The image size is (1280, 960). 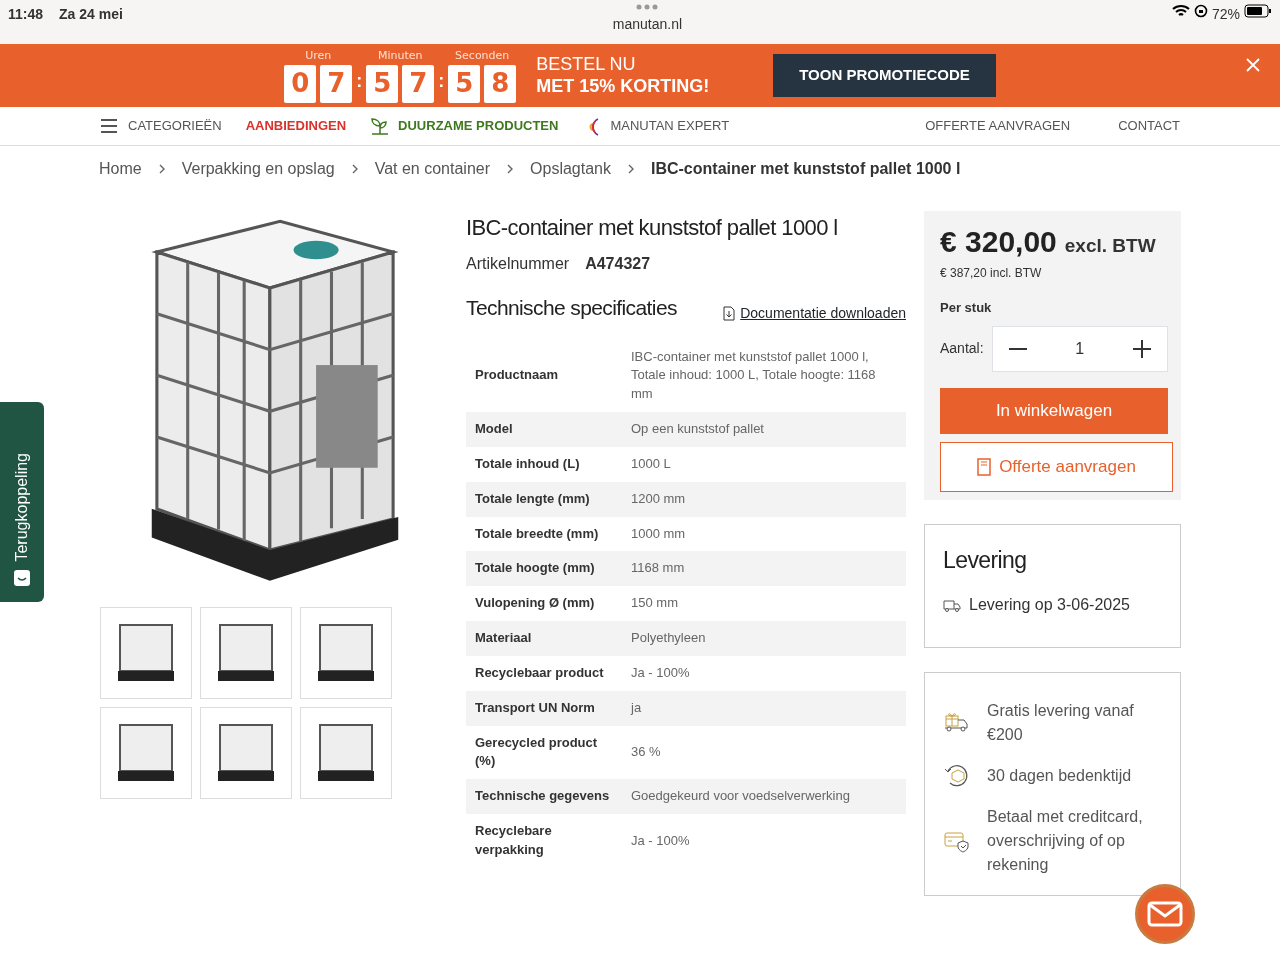 I want to click on delivery-date: Levering op 3-06-2025, so click(x=1049, y=605).